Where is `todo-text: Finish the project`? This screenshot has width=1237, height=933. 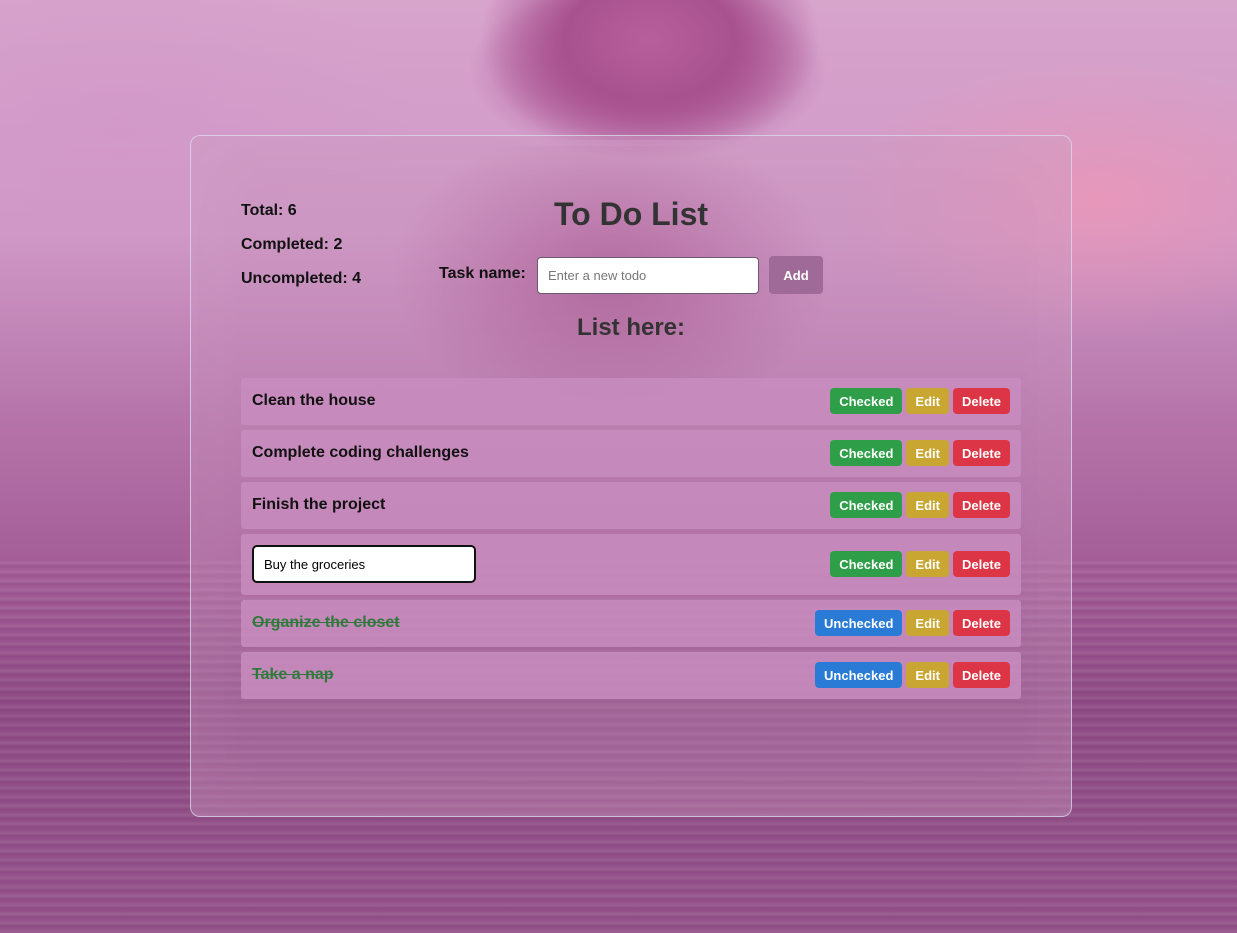
todo-text: Finish the project is located at coordinates (319, 504).